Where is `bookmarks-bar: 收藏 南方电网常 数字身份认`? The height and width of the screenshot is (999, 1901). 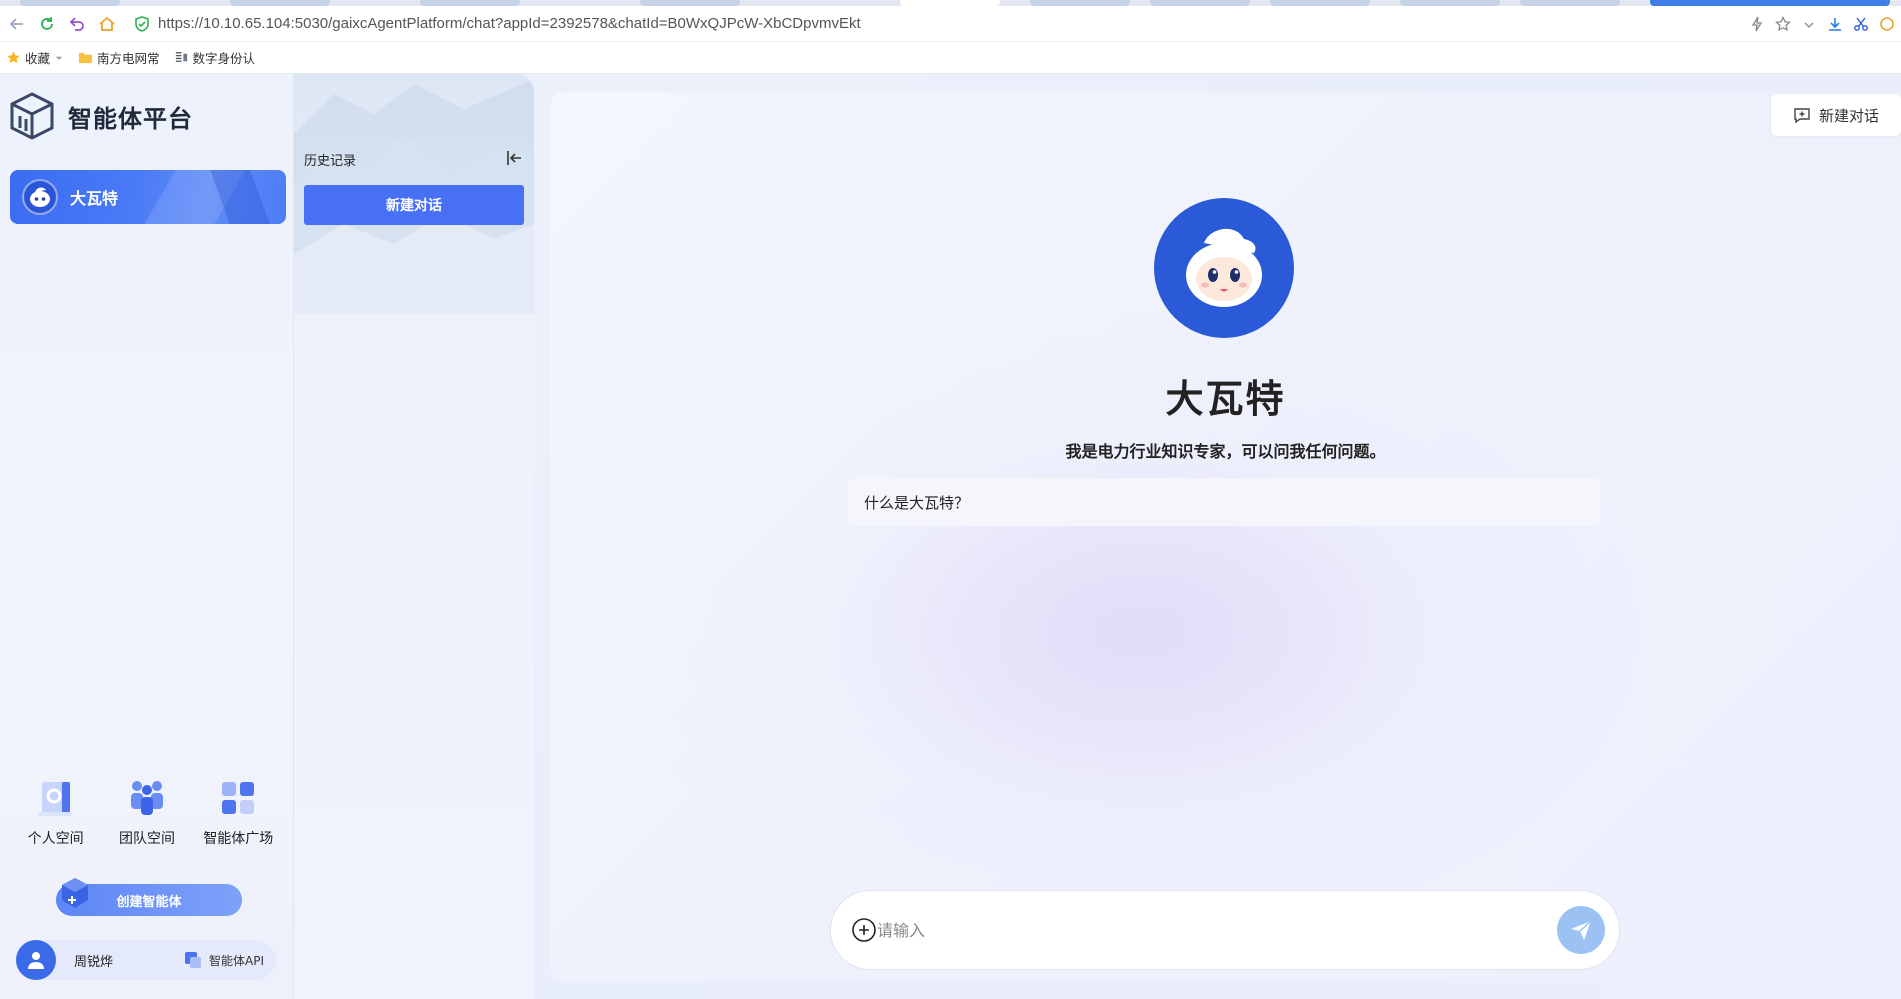 bookmarks-bar: 收藏 南方电网常 数字身份认 is located at coordinates (950, 58).